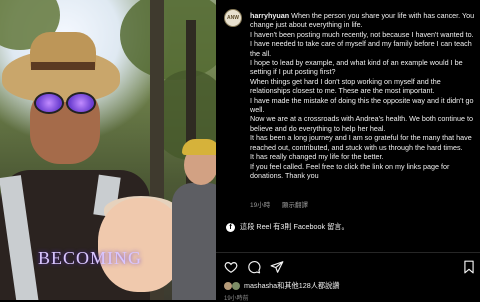 This screenshot has height=302, width=480. What do you see at coordinates (168, 40) in the screenshot?
I see `tree-foliage` at bounding box center [168, 40].